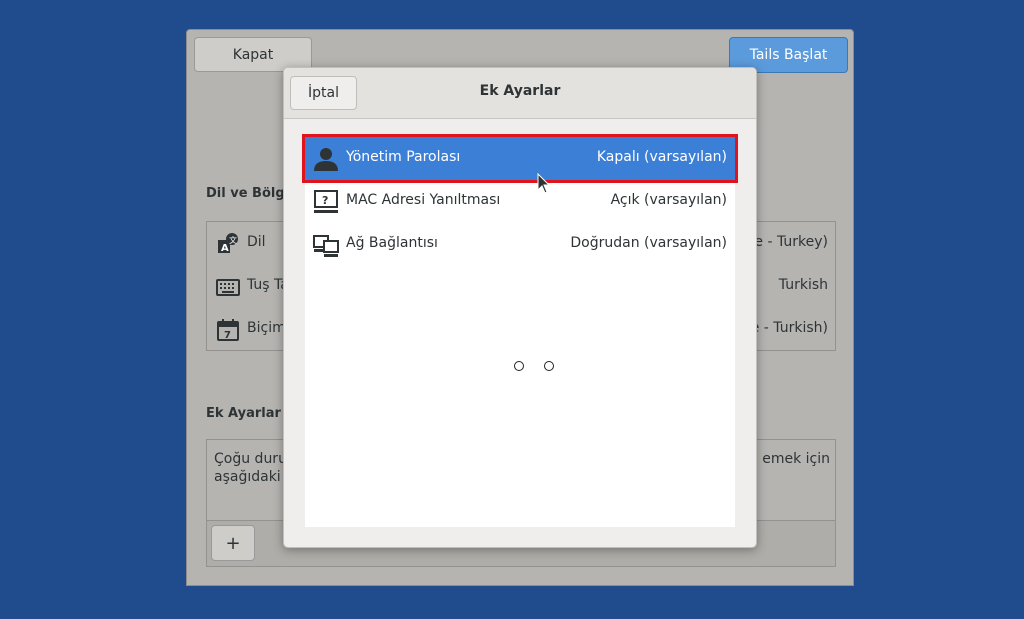 Image resolution: width=1024 pixels, height=619 pixels. Describe the element at coordinates (243, 413) in the screenshot. I see `extra-settings-section-title: Ek Ayarlar` at that location.